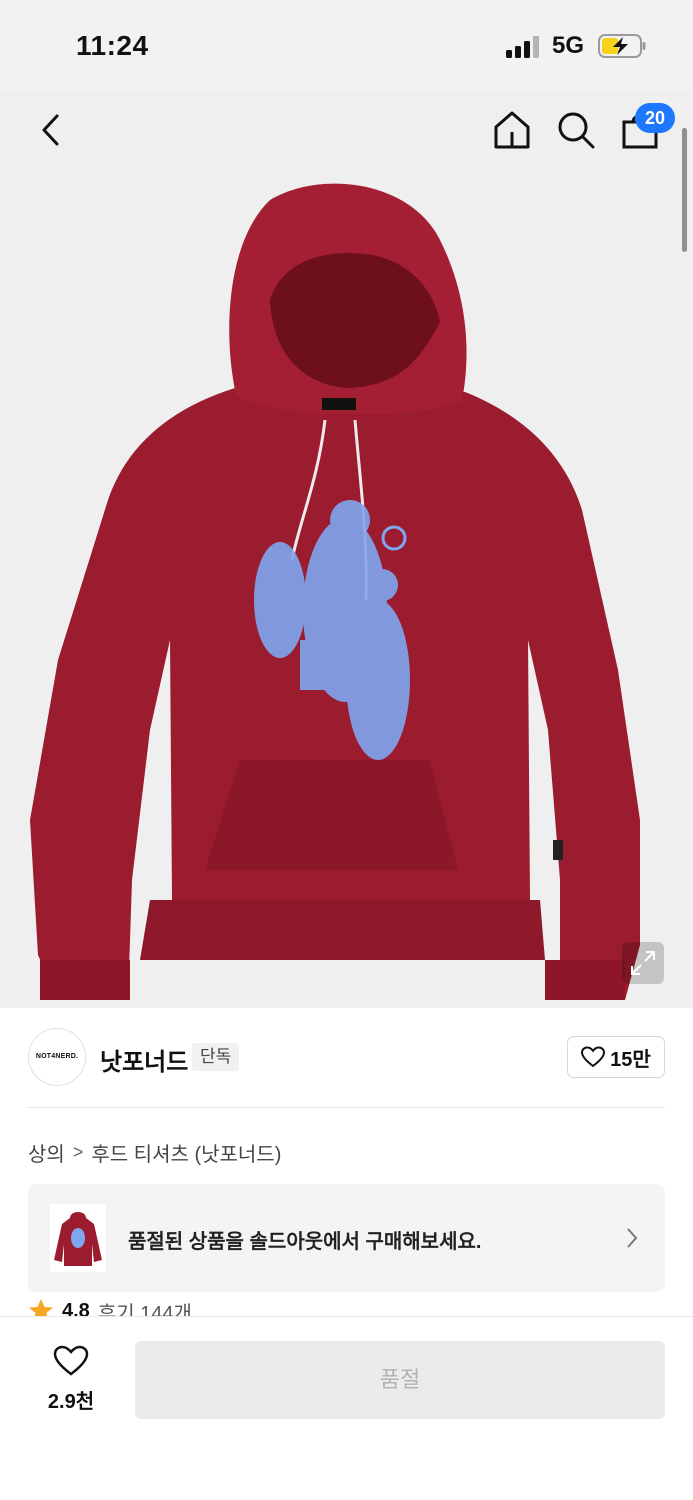 The height and width of the screenshot is (1500, 693). What do you see at coordinates (630, 1059) in the screenshot?
I see `brand-like-count: 15만` at bounding box center [630, 1059].